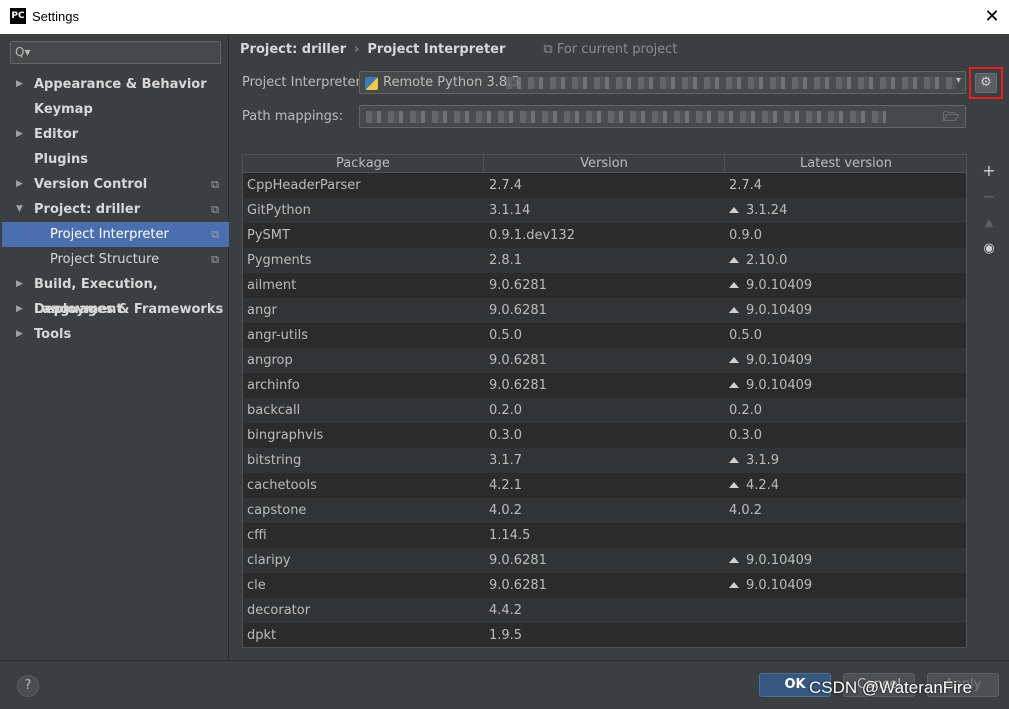 The height and width of the screenshot is (709, 1009). What do you see at coordinates (604, 460) in the screenshot?
I see `table-row: bitstring 3.1.7 3.1.9` at bounding box center [604, 460].